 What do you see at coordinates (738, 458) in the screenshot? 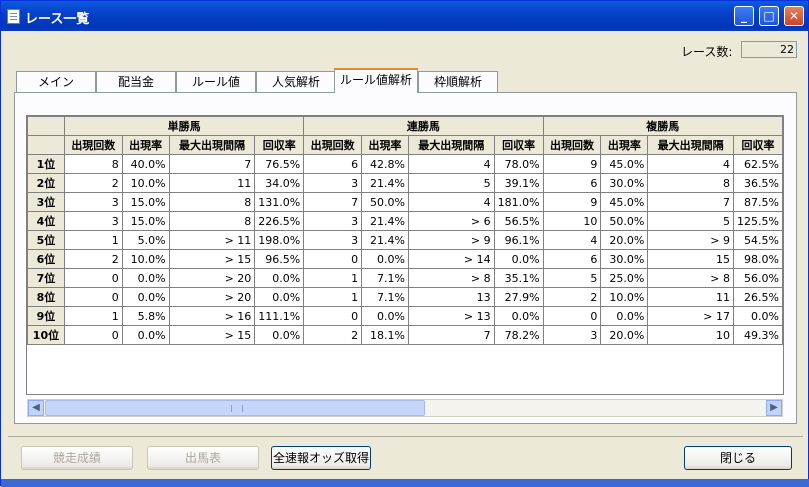
I see `close-button: 閉じる` at bounding box center [738, 458].